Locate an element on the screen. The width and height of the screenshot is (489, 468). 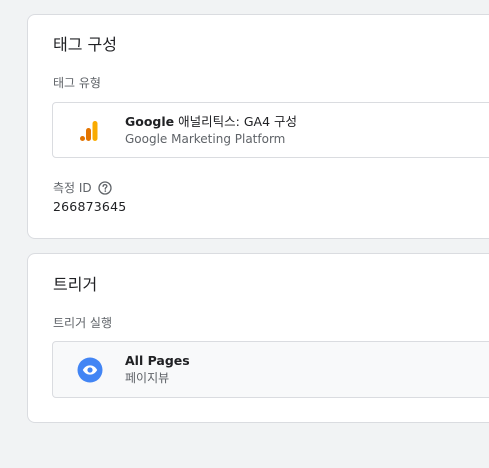
measurement-id-label-row: 측정 ID is located at coordinates (82, 187).